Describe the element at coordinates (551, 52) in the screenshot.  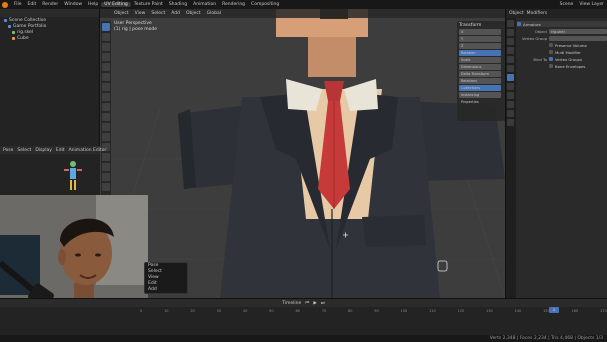
I see `multi-modifier-checkbox` at that location.